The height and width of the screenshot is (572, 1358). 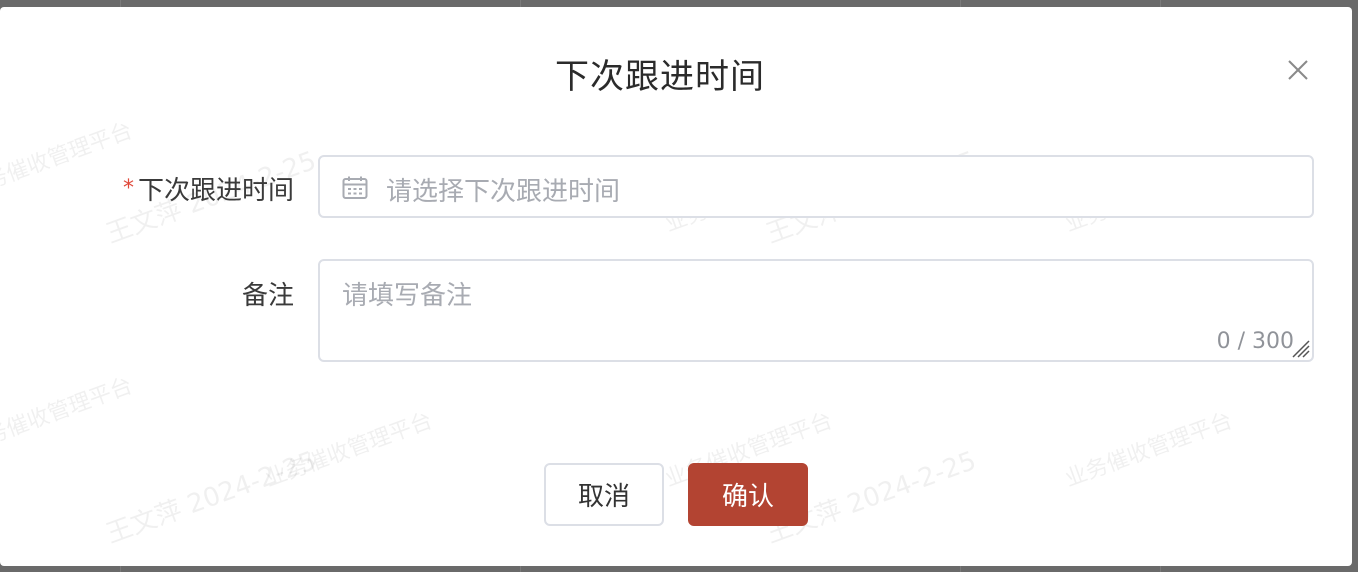 What do you see at coordinates (215, 191) in the screenshot?
I see `next-followup-label-text: 下次跟进时间` at bounding box center [215, 191].